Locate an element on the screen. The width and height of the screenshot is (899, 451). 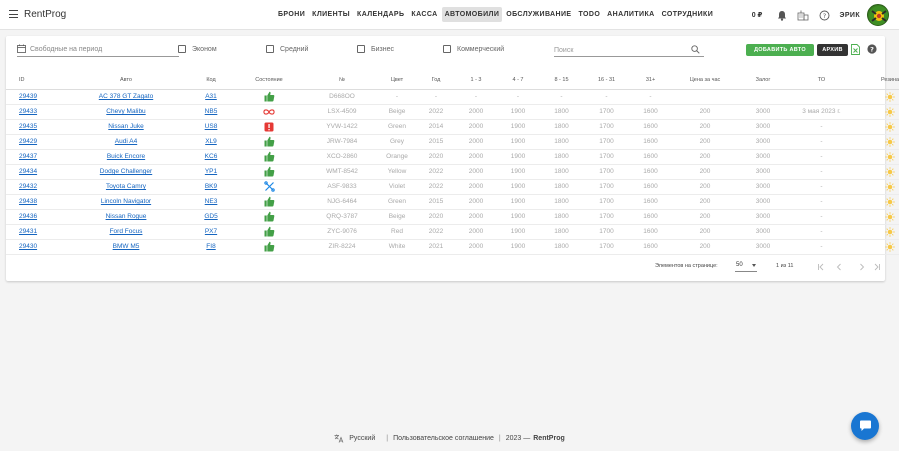
column-header: 31+ is located at coordinates (650, 80).